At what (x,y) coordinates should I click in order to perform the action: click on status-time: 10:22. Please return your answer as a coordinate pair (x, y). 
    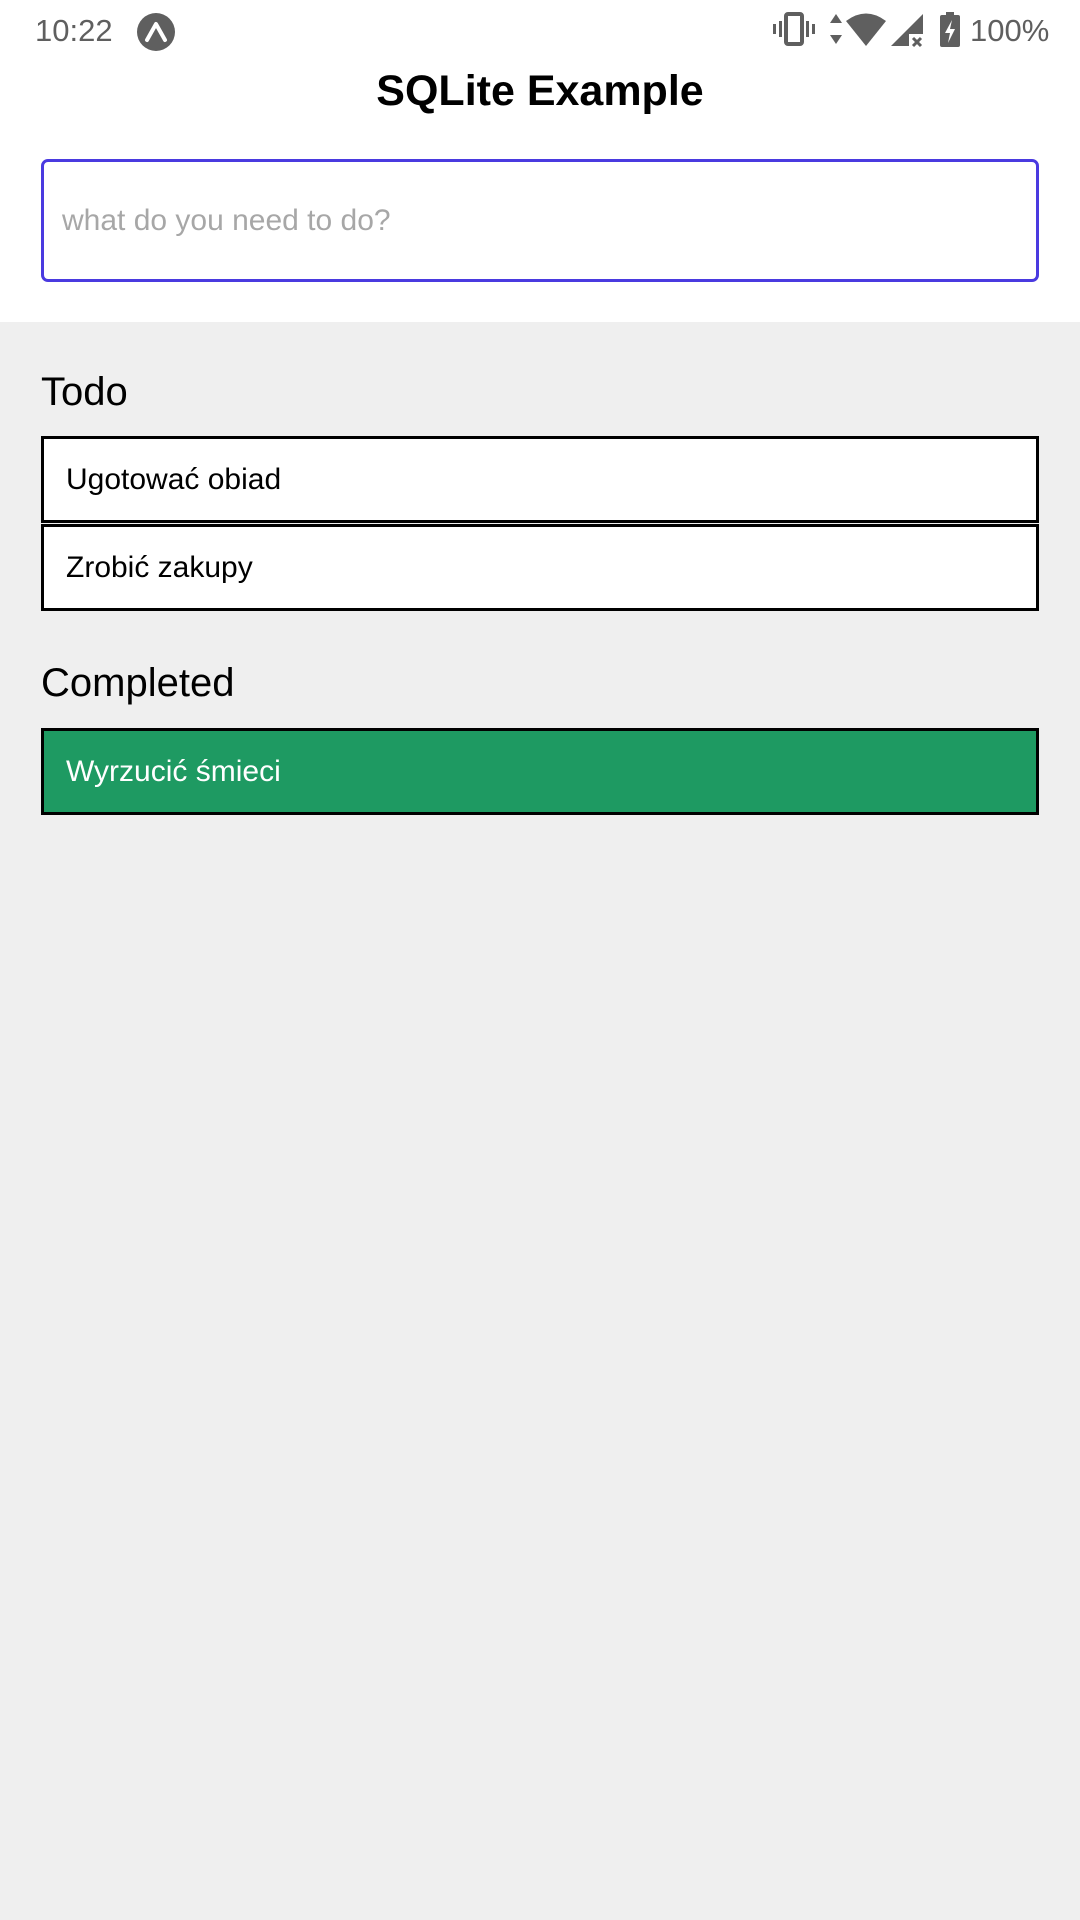
    Looking at the image, I should click on (74, 30).